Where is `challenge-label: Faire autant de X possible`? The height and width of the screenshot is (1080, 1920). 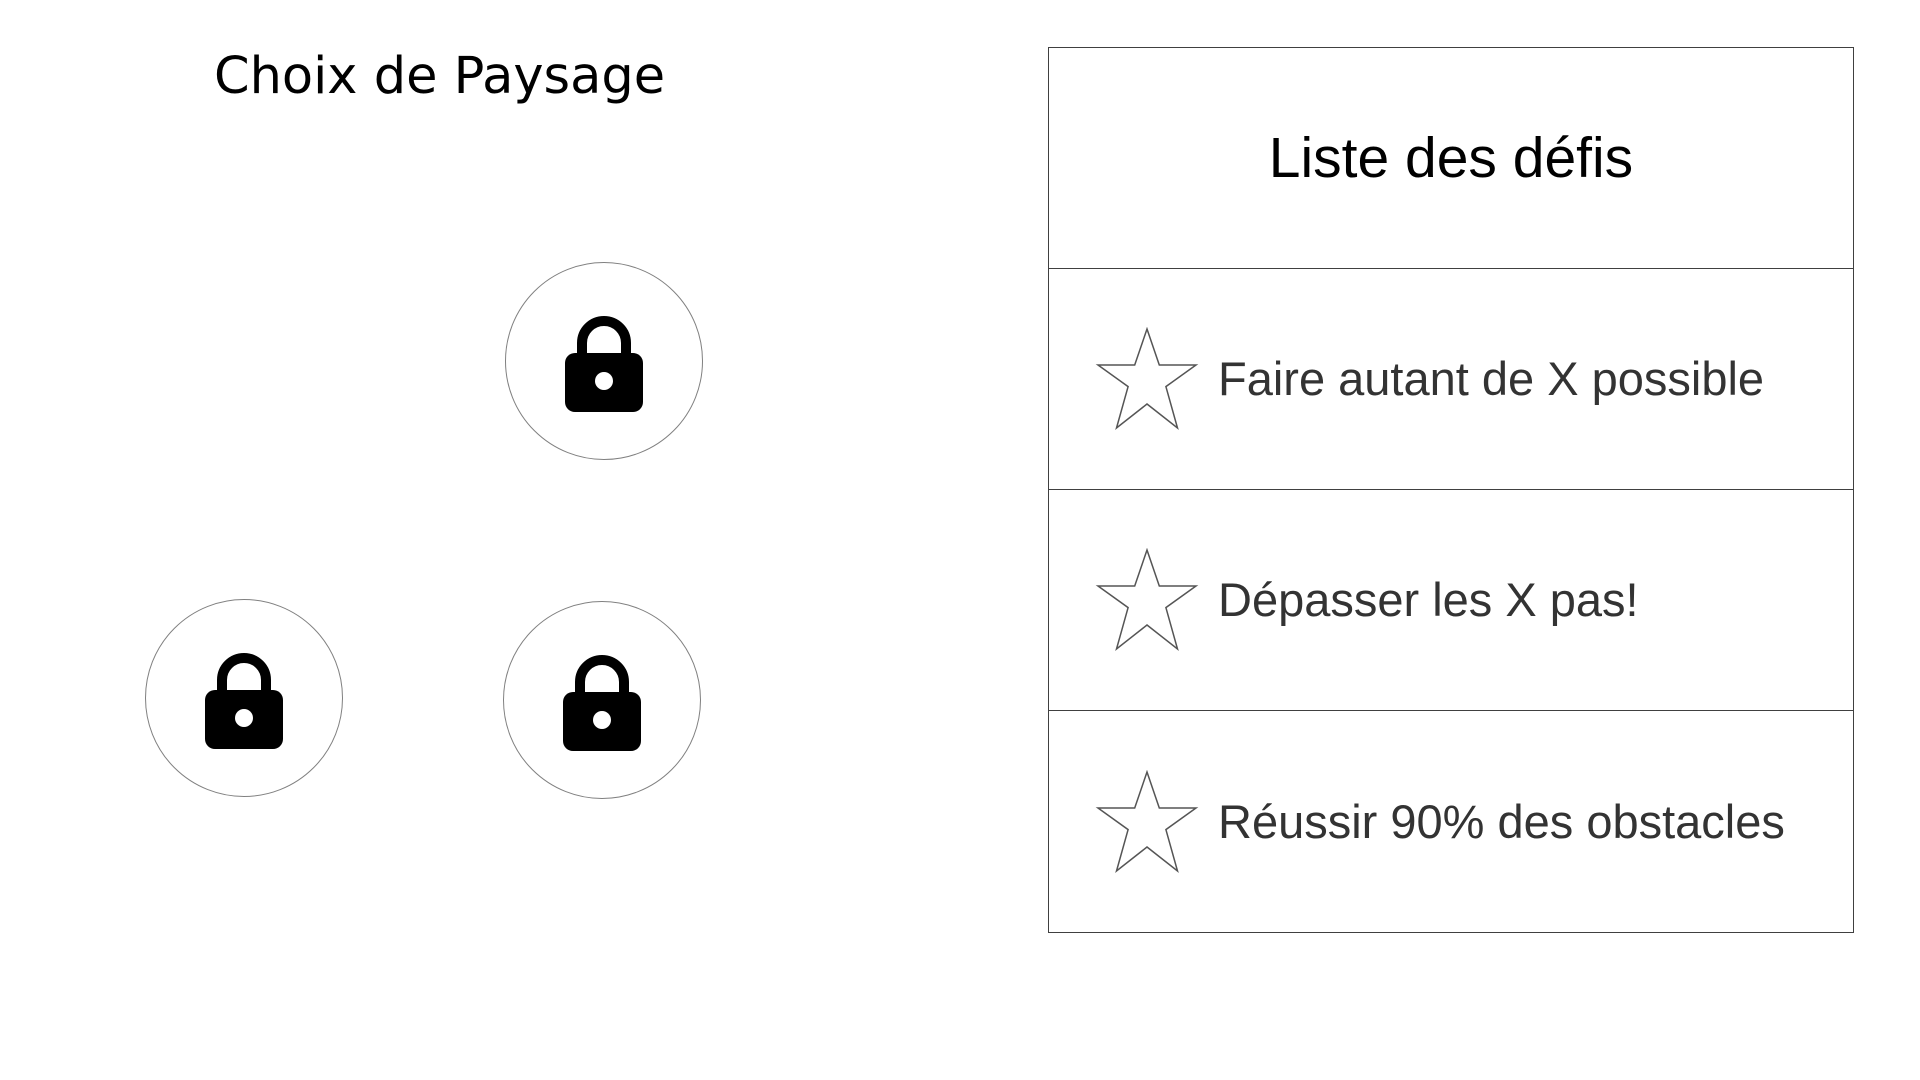
challenge-label: Faire autant de X possible is located at coordinates (1491, 378).